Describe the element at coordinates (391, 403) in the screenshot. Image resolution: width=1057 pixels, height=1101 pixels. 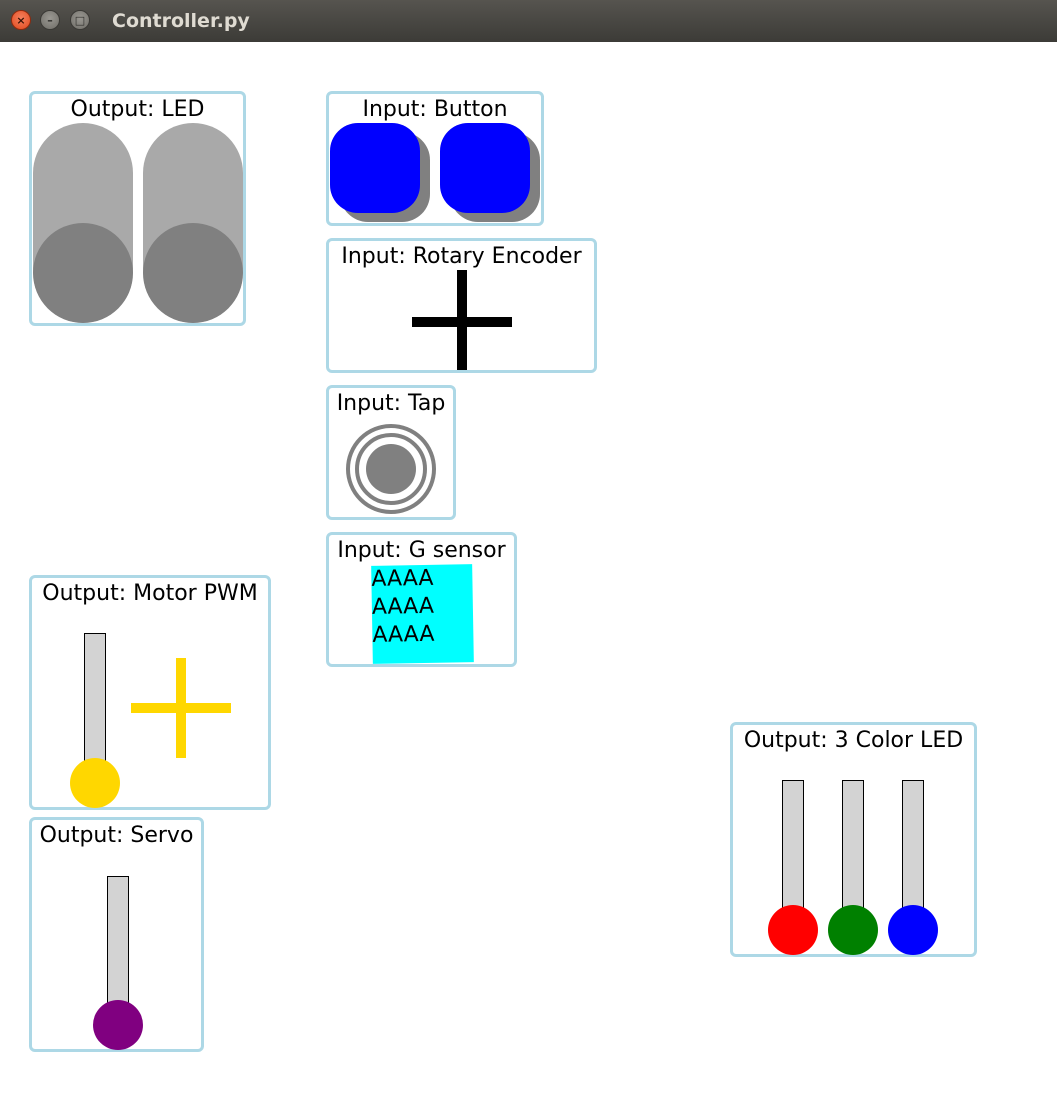
I see `tap-panel-title: Input: Tap` at that location.